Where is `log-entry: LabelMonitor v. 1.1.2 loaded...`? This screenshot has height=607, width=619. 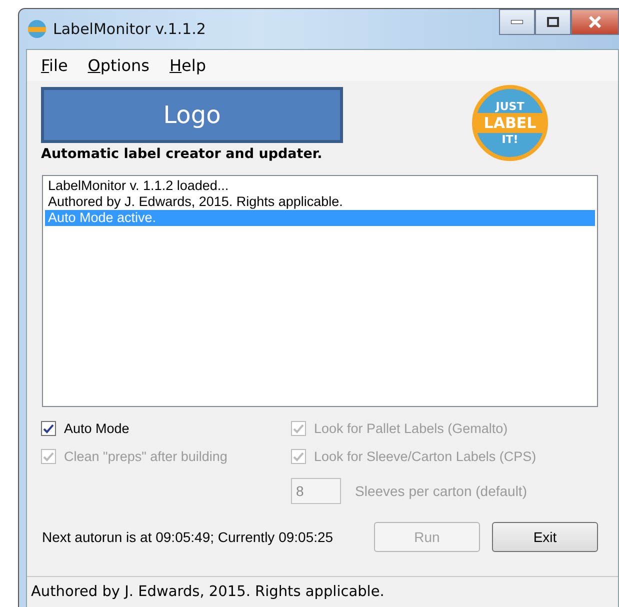
log-entry: LabelMonitor v. 1.1.2 loaded... is located at coordinates (320, 186).